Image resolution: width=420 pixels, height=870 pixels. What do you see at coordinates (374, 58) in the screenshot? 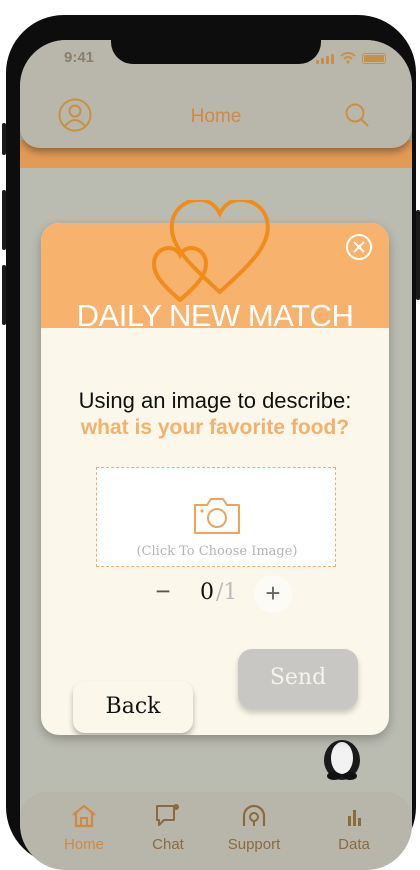
I see `battery-icon` at bounding box center [374, 58].